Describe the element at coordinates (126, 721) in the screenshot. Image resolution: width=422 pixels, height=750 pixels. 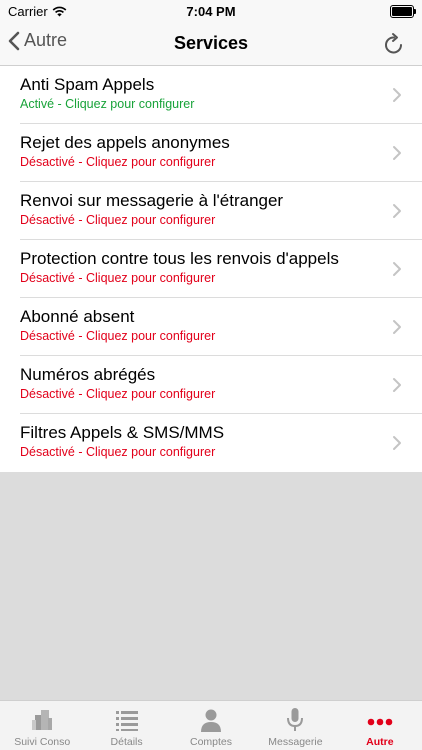
I see `list-icon` at that location.